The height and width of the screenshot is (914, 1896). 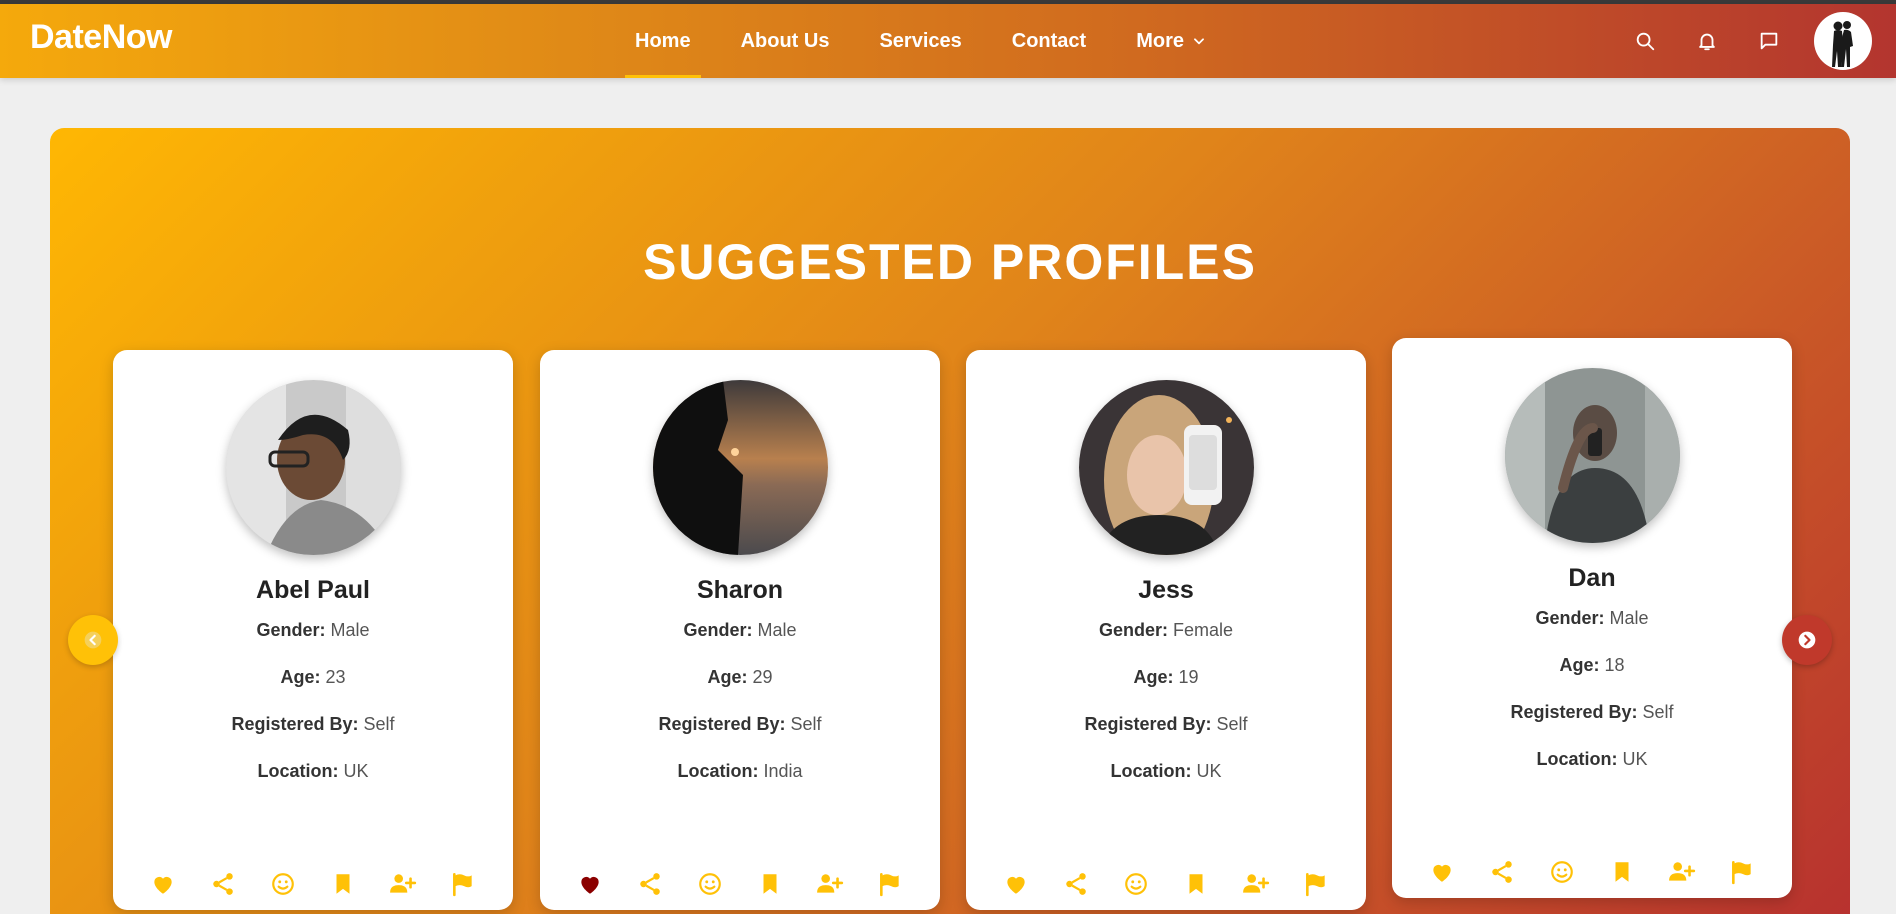 What do you see at coordinates (762, 677) in the screenshot?
I see `age-value: 29` at bounding box center [762, 677].